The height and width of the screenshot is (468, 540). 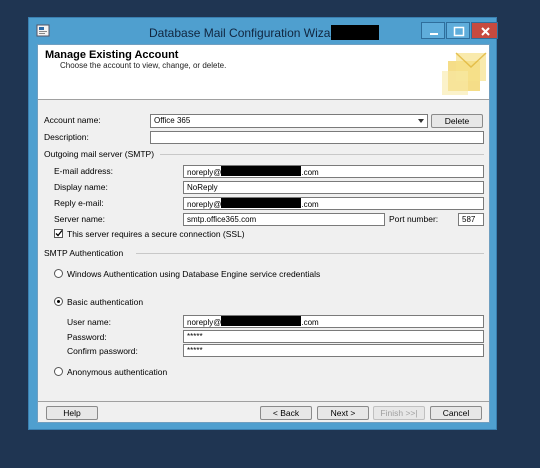 I want to click on port-number-label: Port number:, so click(x=414, y=219).